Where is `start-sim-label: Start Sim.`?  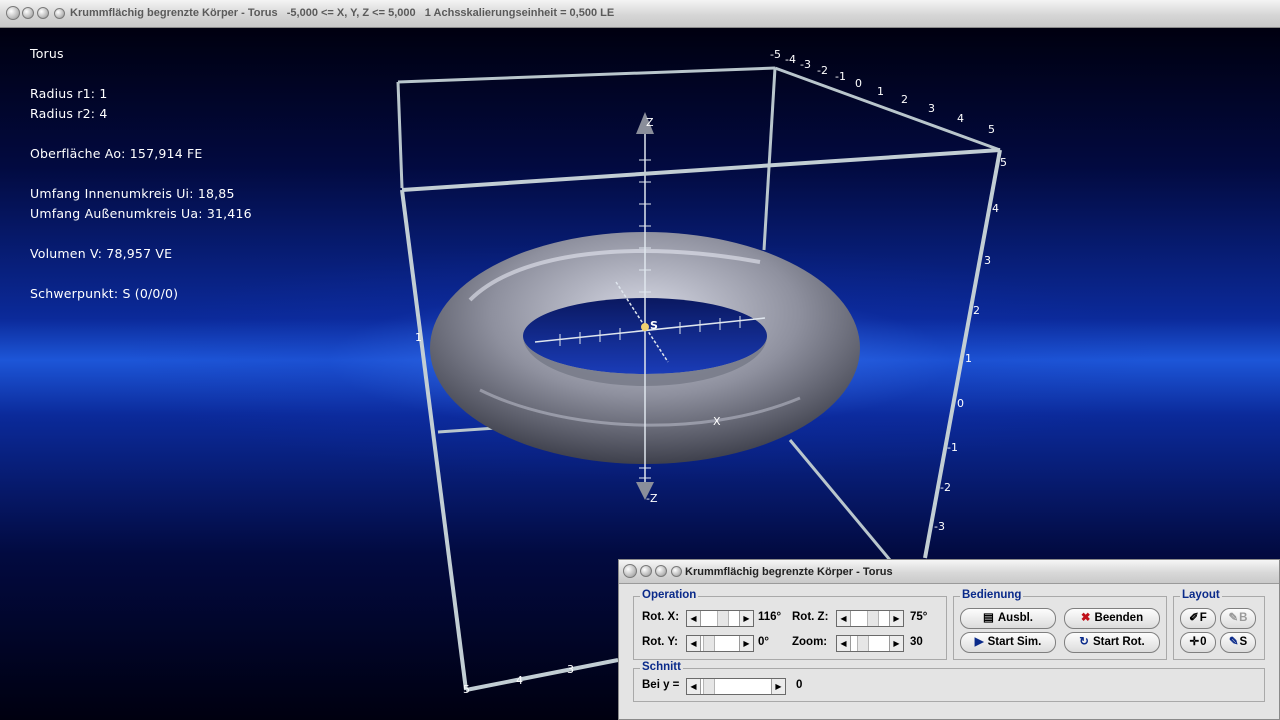 start-sim-label: Start Sim. is located at coordinates (1014, 642).